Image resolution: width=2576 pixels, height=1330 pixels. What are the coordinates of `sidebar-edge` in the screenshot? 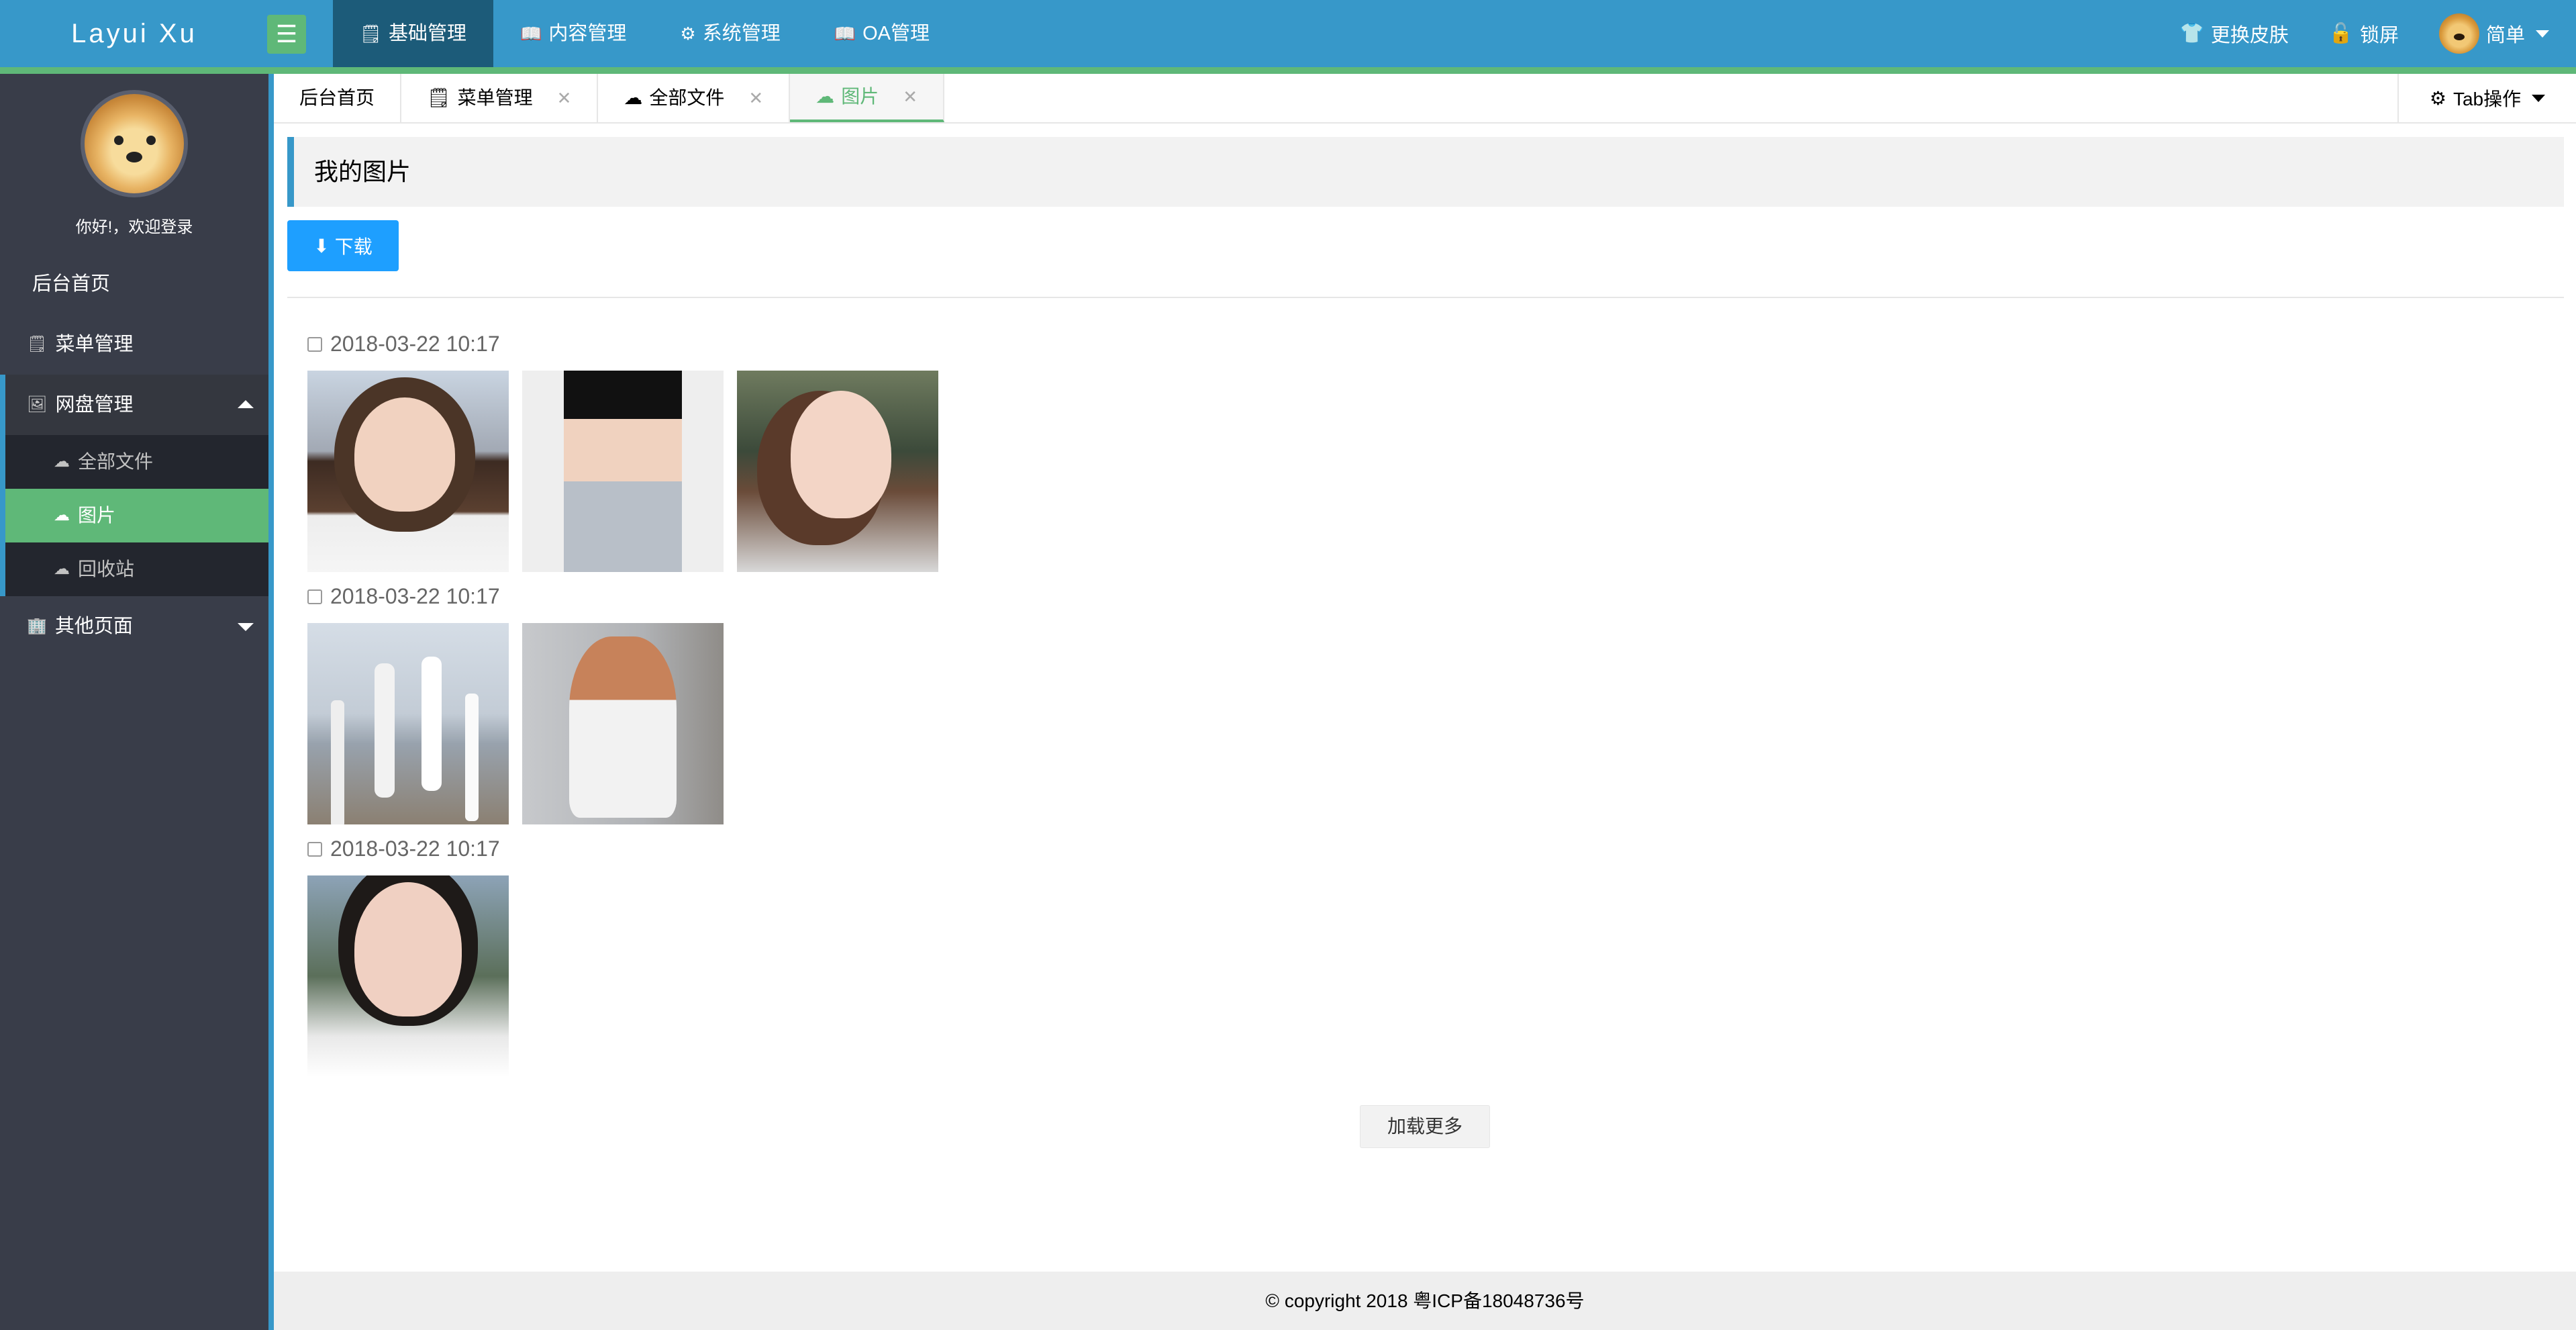 It's located at (271, 702).